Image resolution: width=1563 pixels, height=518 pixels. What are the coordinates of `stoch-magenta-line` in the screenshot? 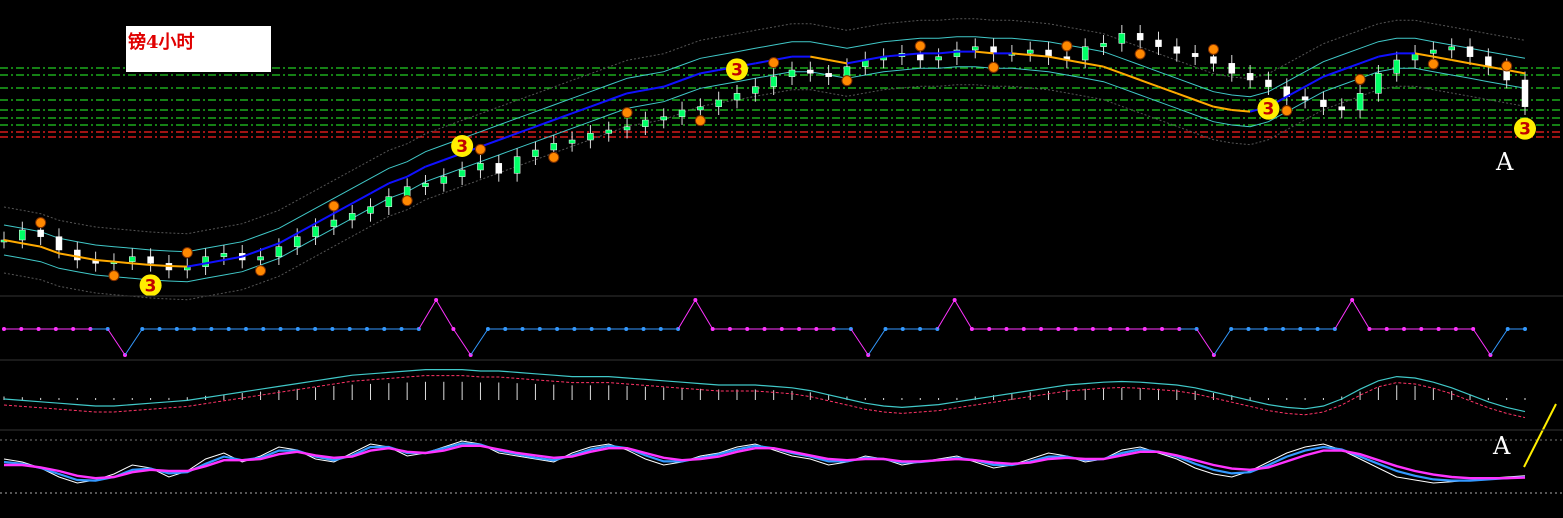 It's located at (765, 462).